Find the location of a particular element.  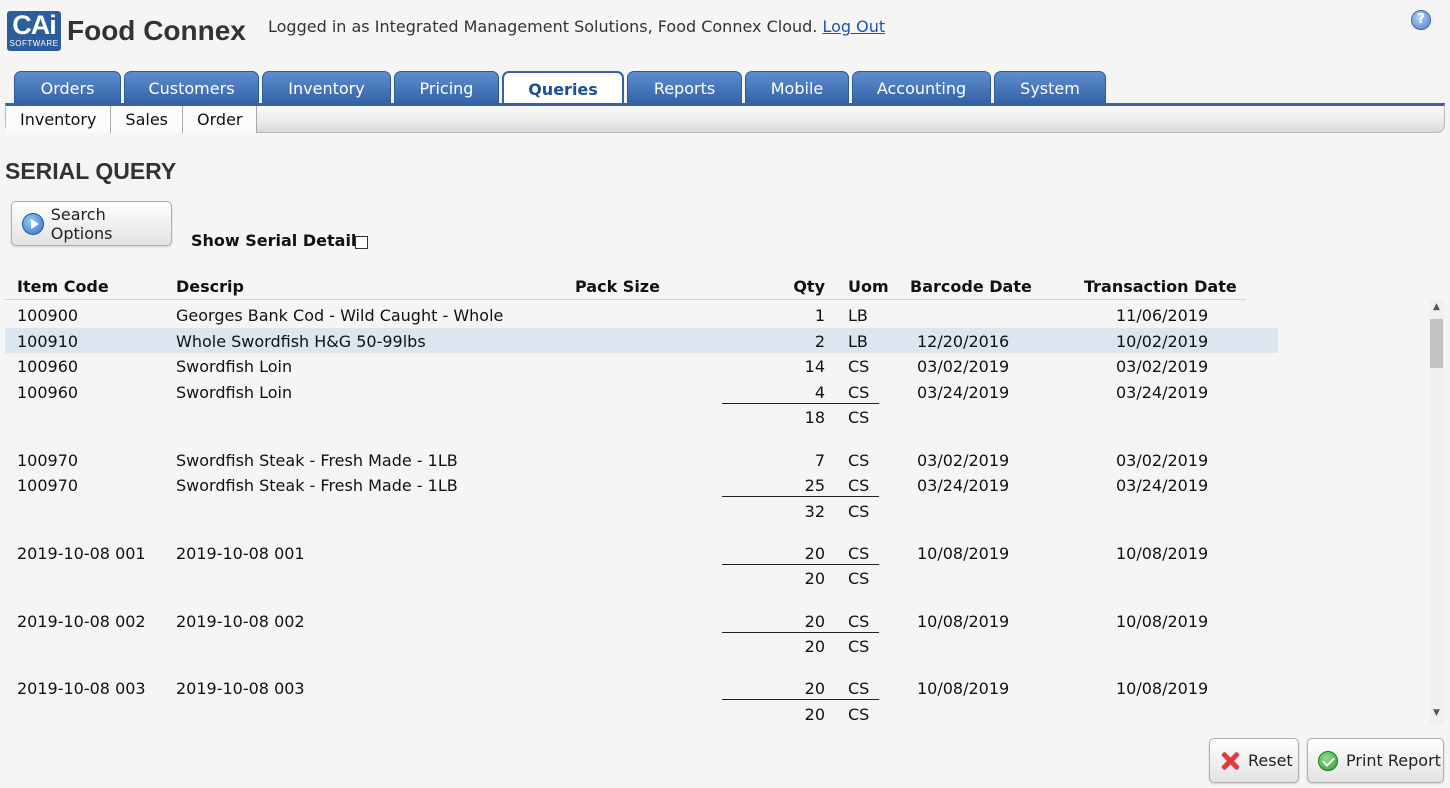

sub-navigation: Inventory Sales Order is located at coordinates (725, 118).